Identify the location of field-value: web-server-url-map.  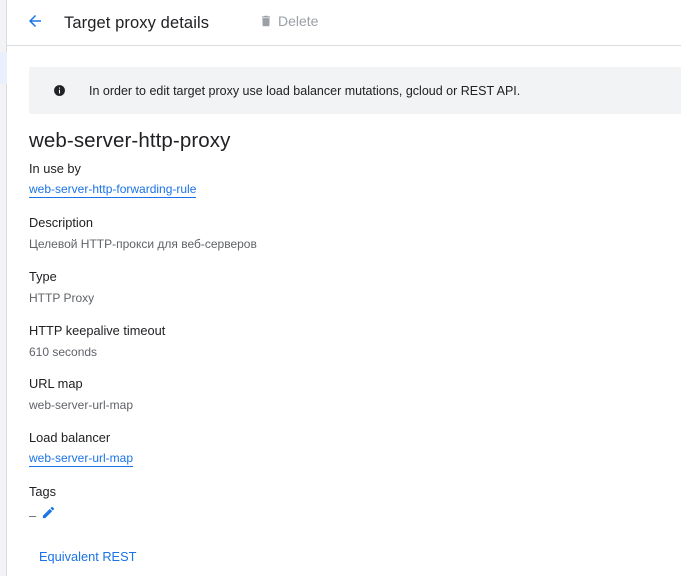
(81, 405).